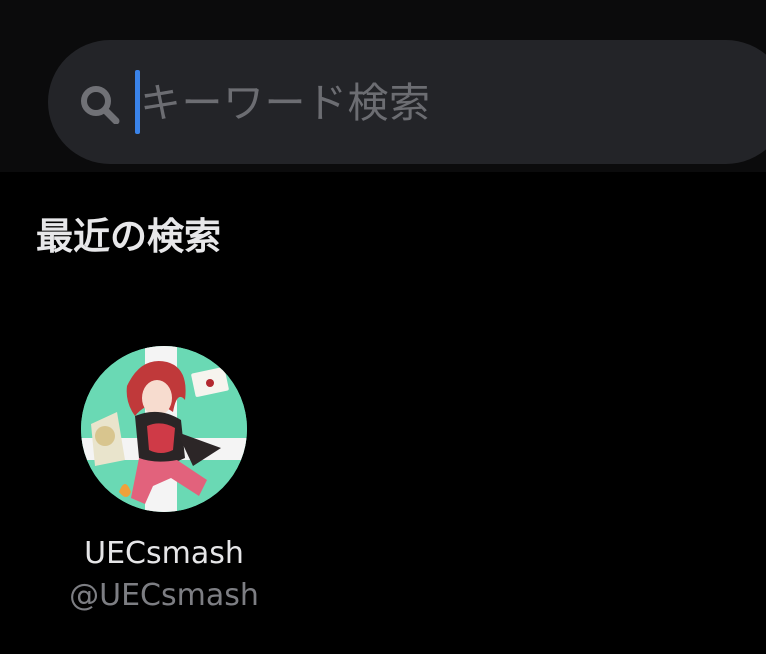 This screenshot has width=766, height=654. What do you see at coordinates (285, 103) in the screenshot?
I see `search-placeholder: キーワード検索` at bounding box center [285, 103].